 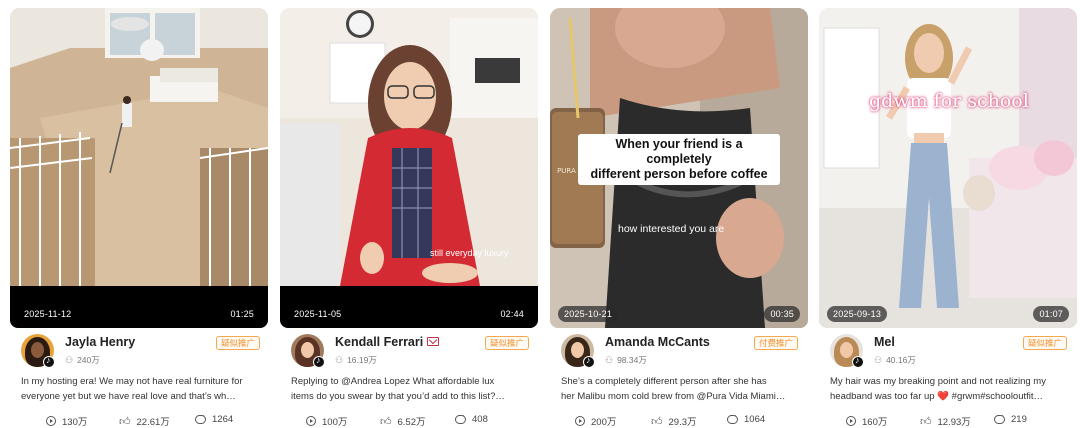 What do you see at coordinates (48, 314) in the screenshot?
I see `publish-date: 2025-11-12` at bounding box center [48, 314].